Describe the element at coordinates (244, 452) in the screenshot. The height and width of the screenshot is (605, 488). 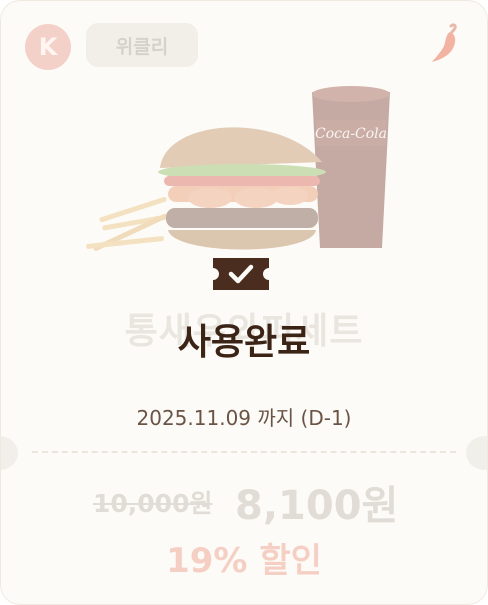
I see `perforation-divider` at that location.